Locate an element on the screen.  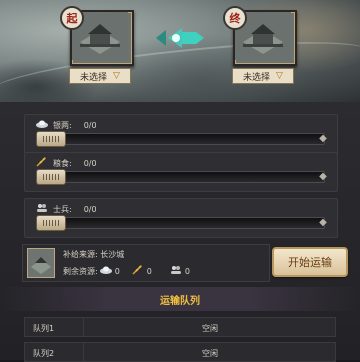
transport-queue-title: 运输队列 is located at coordinates (180, 299).